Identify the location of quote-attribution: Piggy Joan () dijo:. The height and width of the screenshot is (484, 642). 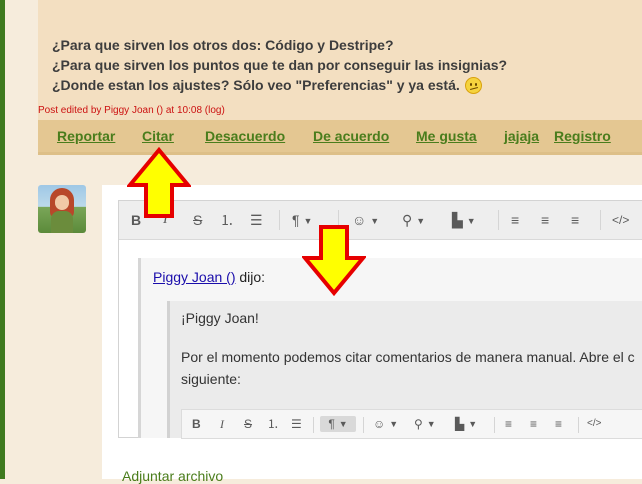
(209, 277).